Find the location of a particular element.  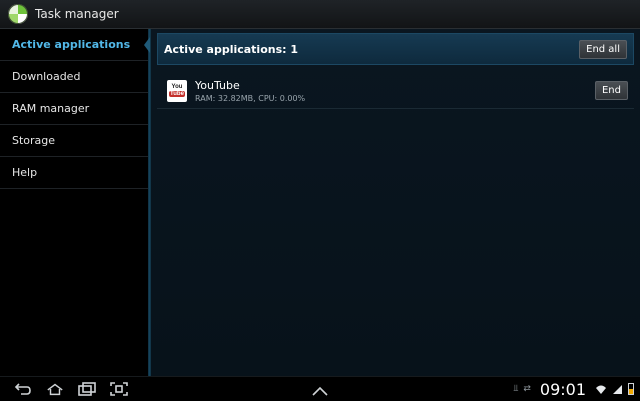

end-all-button: End all is located at coordinates (603, 49).